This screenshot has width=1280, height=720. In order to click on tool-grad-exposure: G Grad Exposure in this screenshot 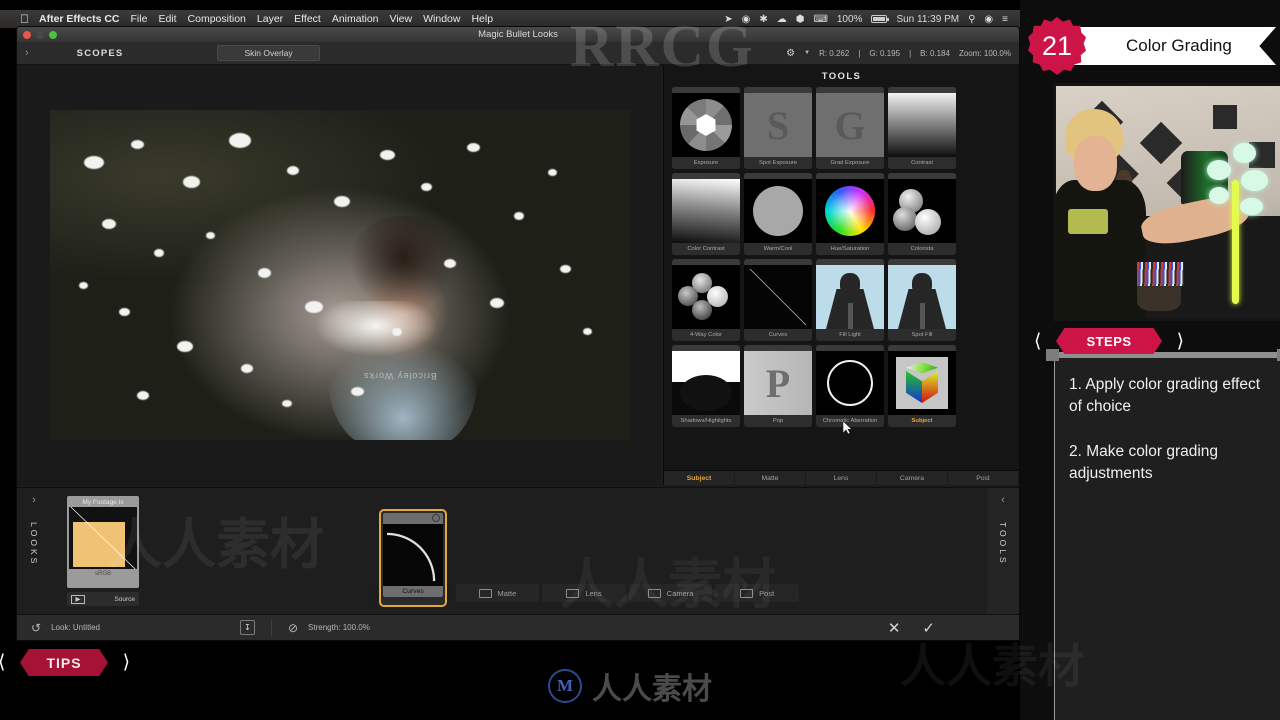, I will do `click(850, 128)`.